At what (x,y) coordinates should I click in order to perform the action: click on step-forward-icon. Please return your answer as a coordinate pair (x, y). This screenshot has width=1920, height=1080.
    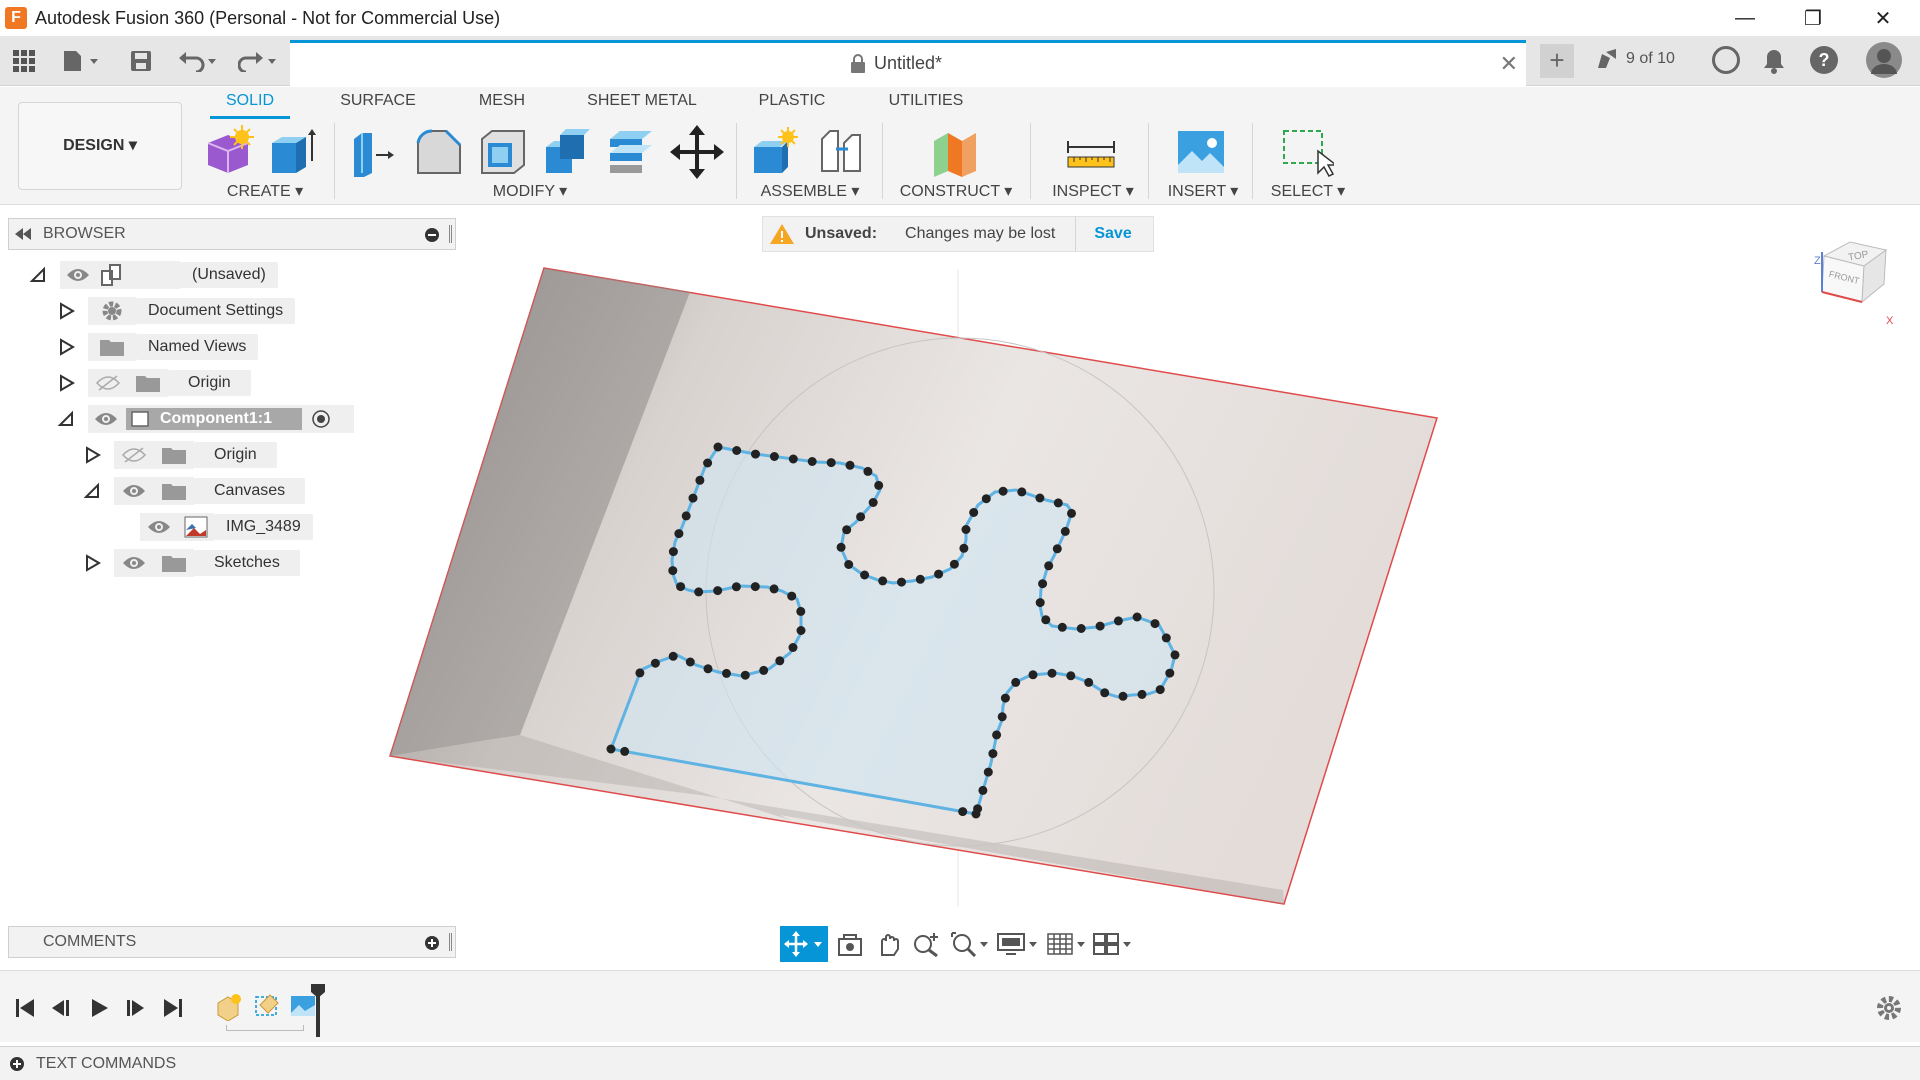
    Looking at the image, I should click on (135, 1008).